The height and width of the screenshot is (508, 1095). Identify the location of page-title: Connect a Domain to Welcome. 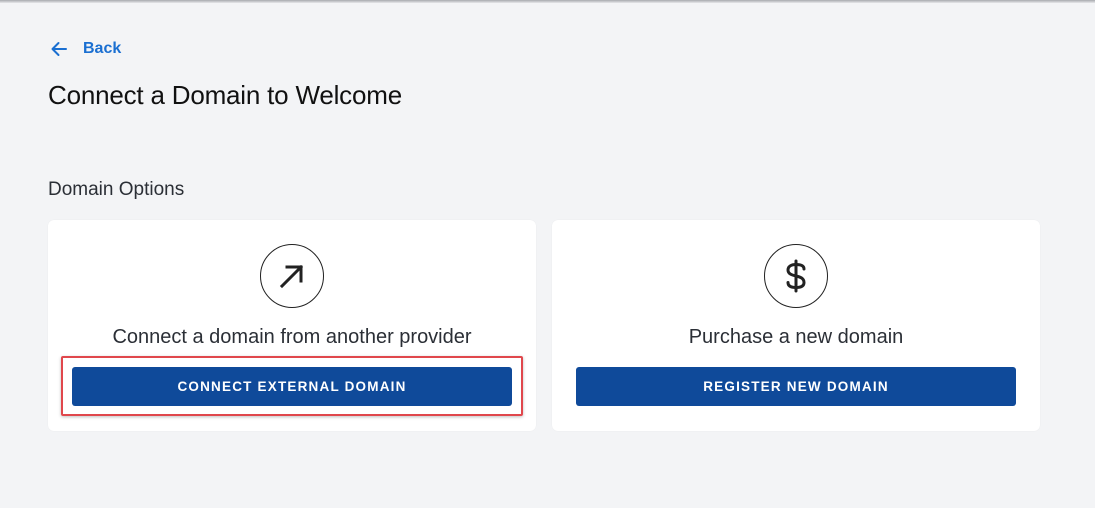
(225, 95).